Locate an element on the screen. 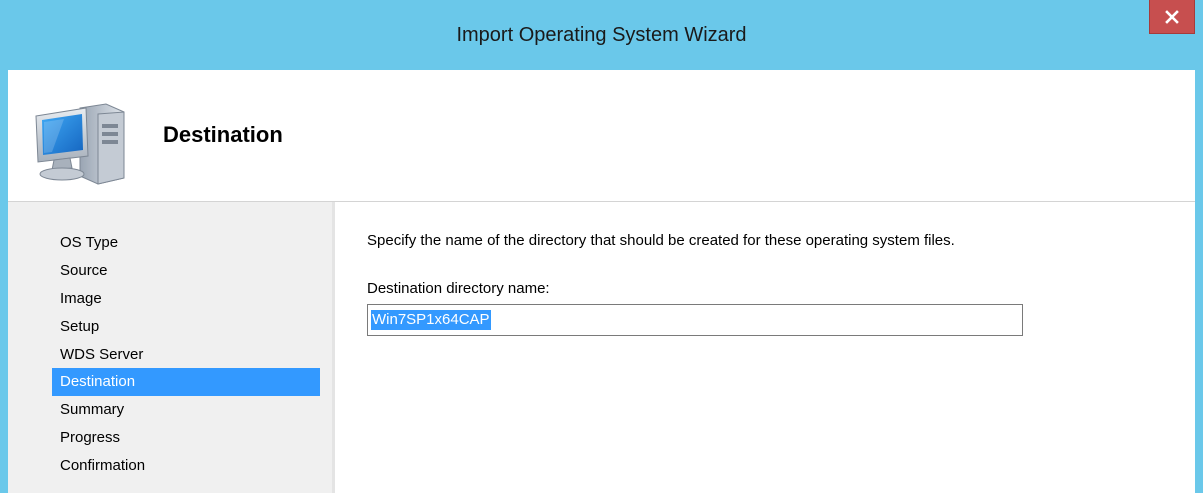 Image resolution: width=1203 pixels, height=493 pixels. title-bar: Import Operating System Wizard is located at coordinates (601, 35).